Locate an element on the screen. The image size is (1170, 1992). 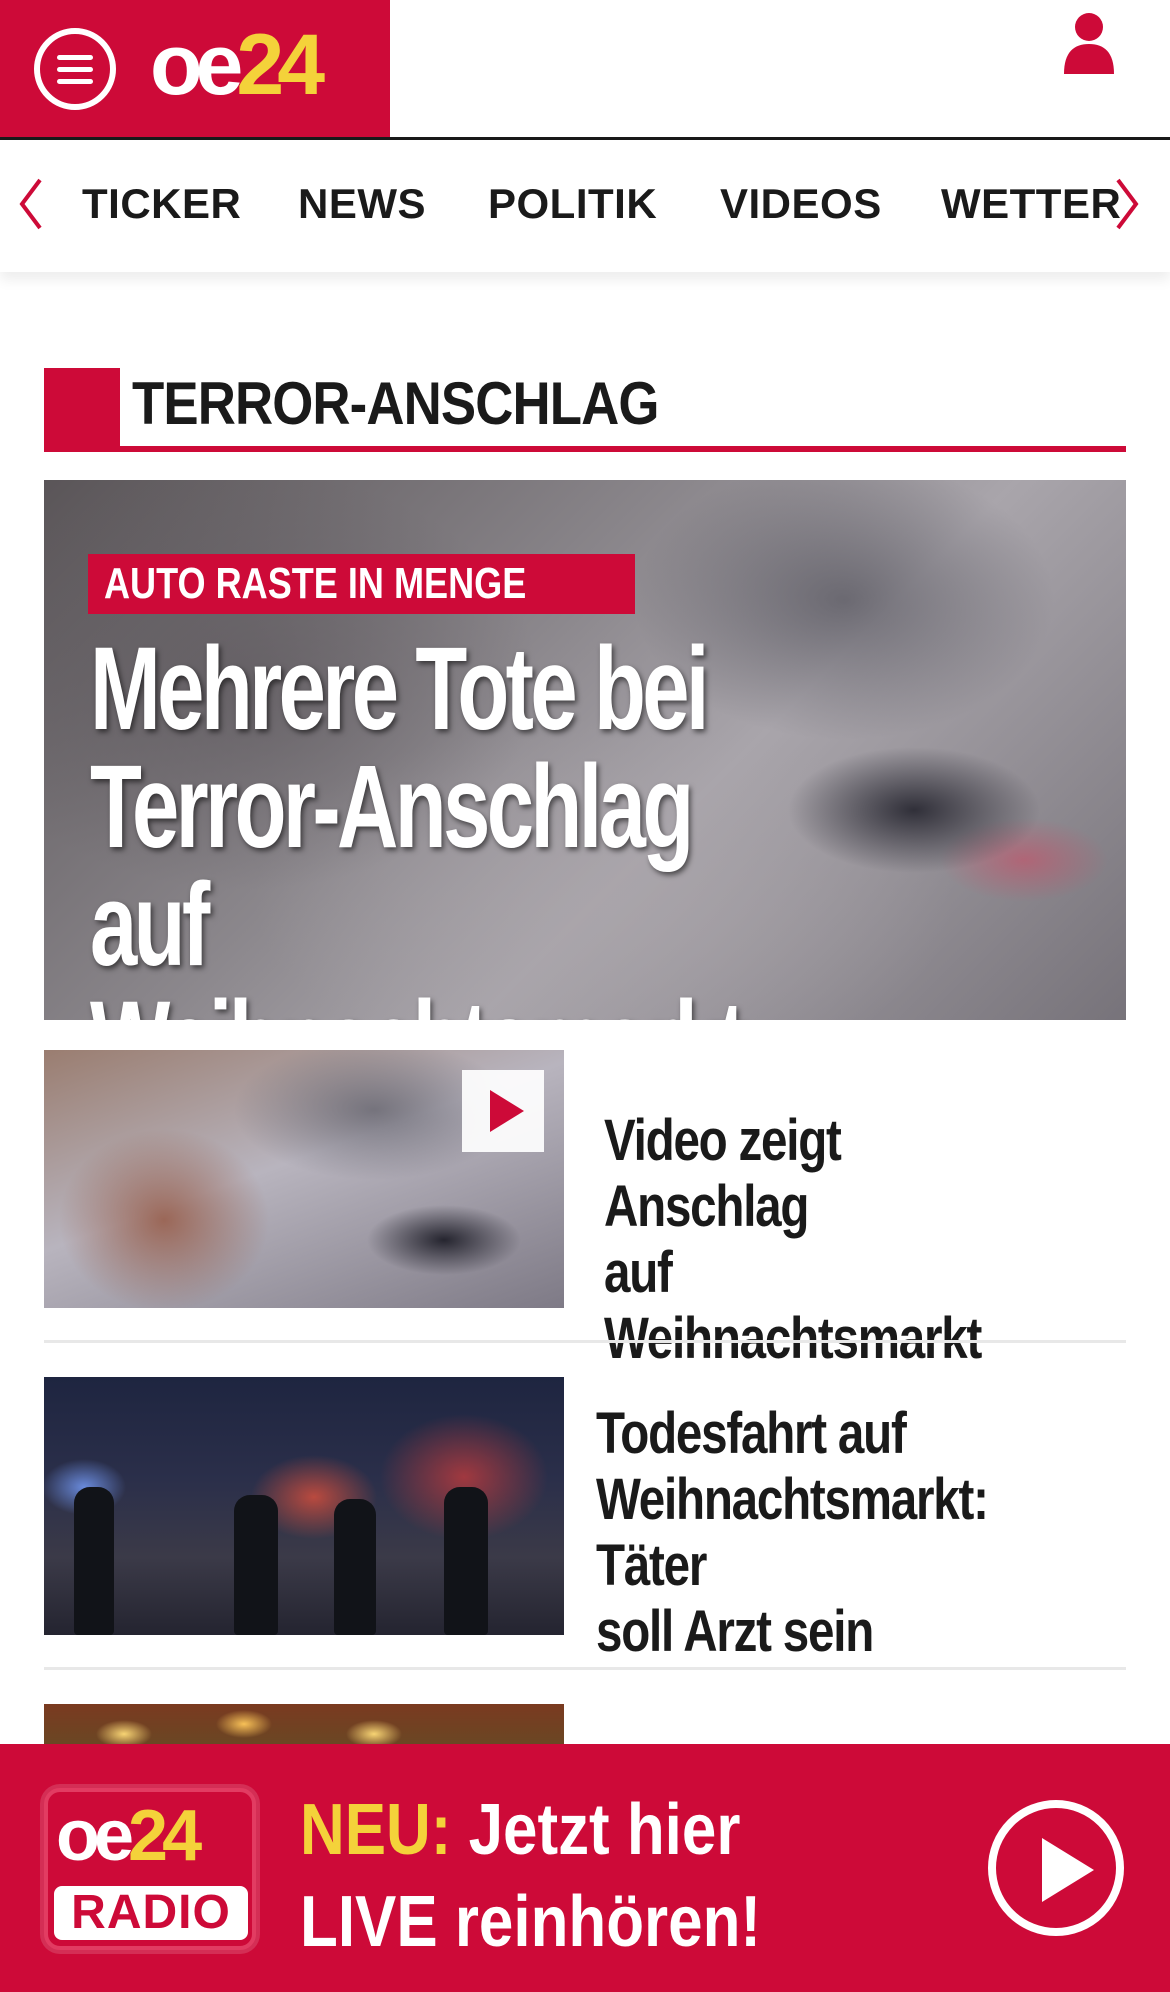
nav-item-politik: POLITIK is located at coordinates (572, 204).